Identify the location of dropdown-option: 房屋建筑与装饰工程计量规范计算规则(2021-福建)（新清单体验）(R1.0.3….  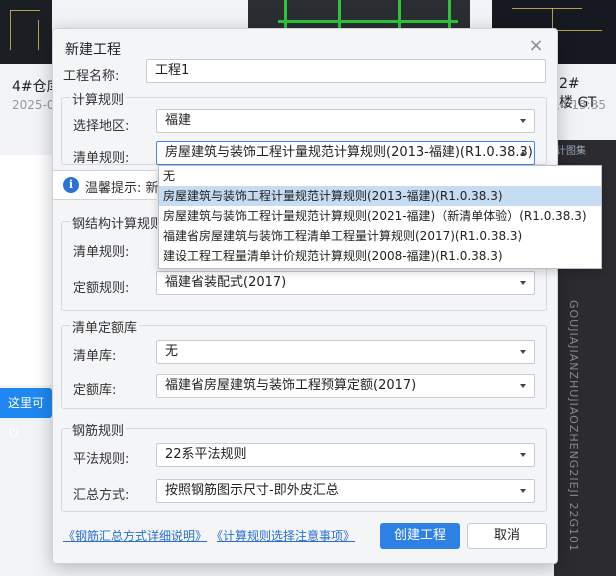
(380, 216).